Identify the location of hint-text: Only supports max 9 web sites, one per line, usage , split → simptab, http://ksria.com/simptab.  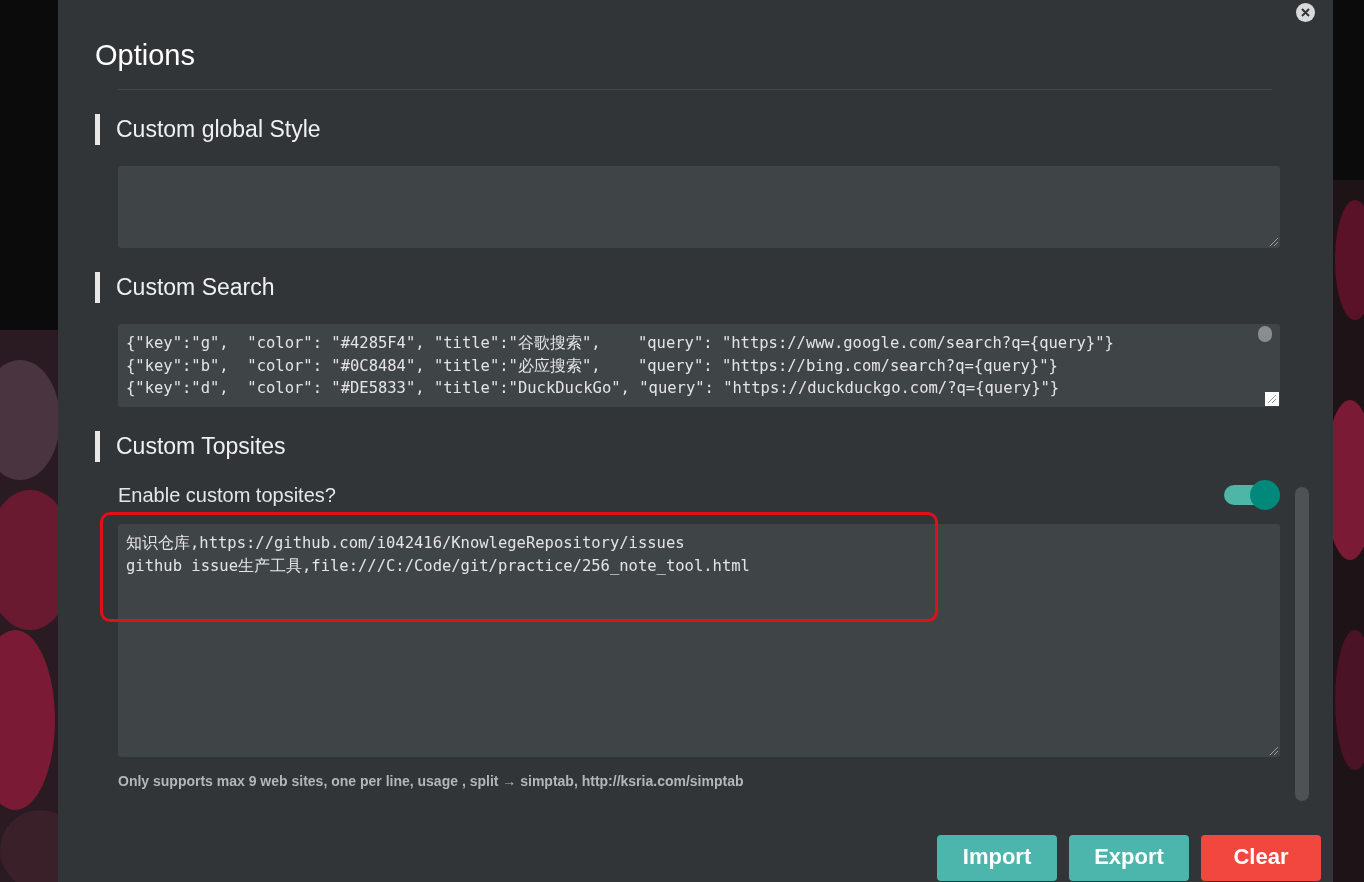
(431, 781).